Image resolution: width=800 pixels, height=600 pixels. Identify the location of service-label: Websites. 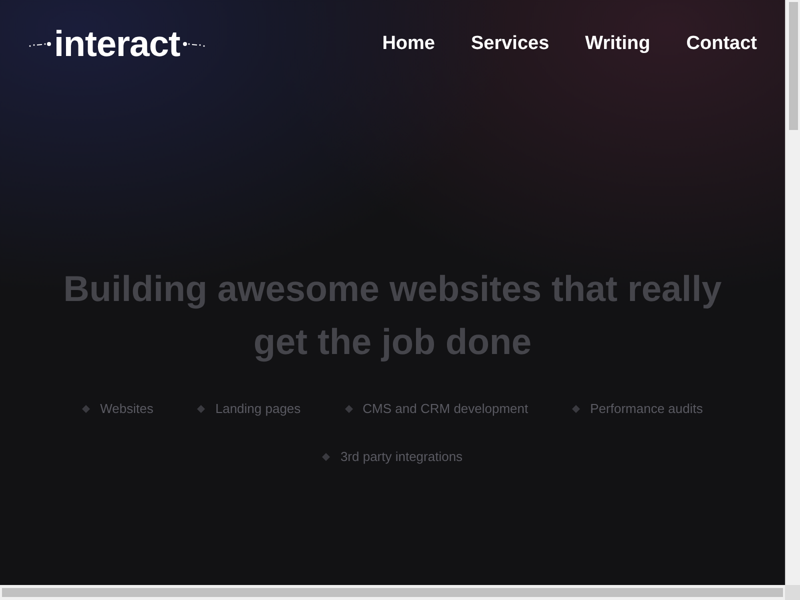
(127, 409).